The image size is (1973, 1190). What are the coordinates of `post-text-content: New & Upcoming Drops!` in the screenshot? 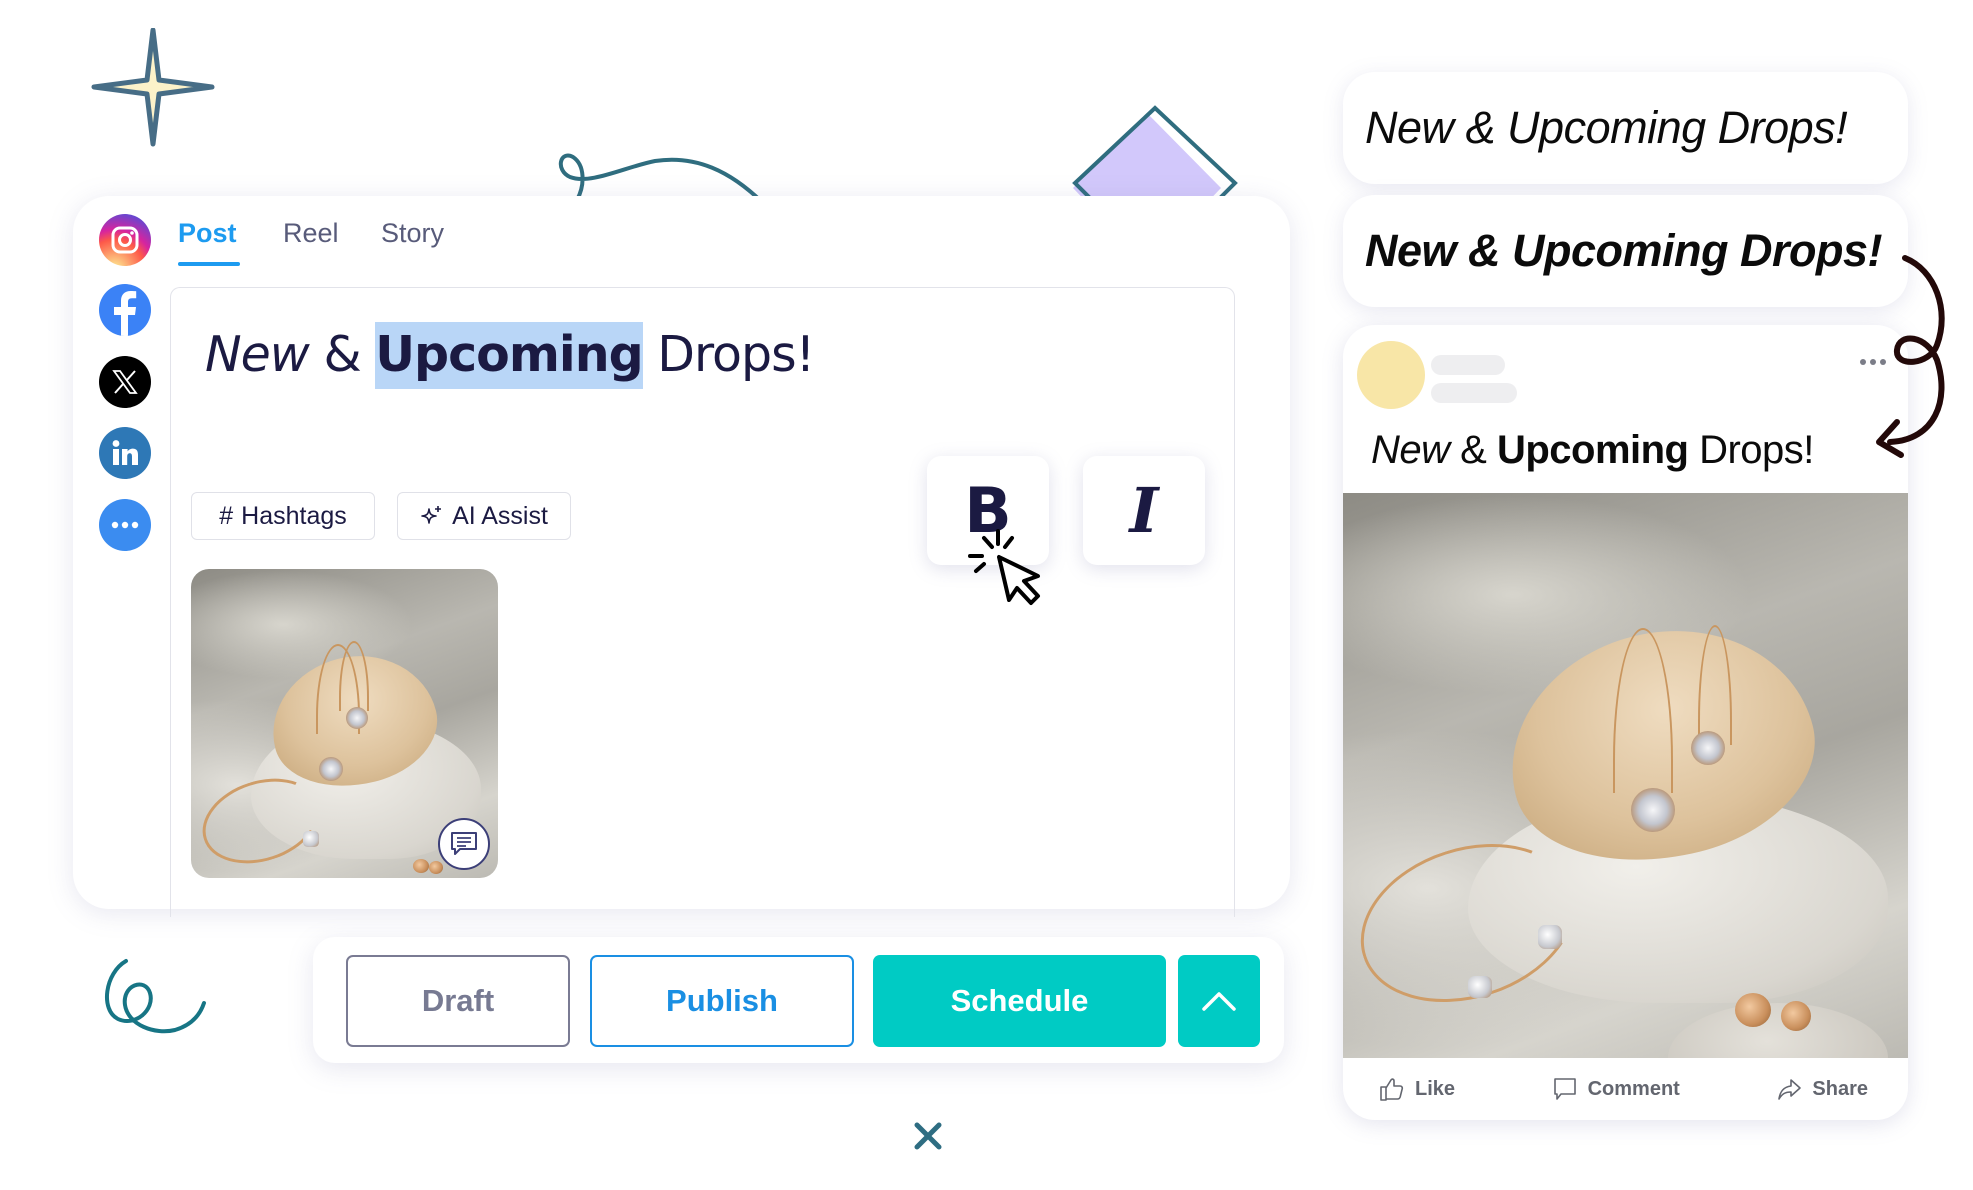 It's located at (510, 355).